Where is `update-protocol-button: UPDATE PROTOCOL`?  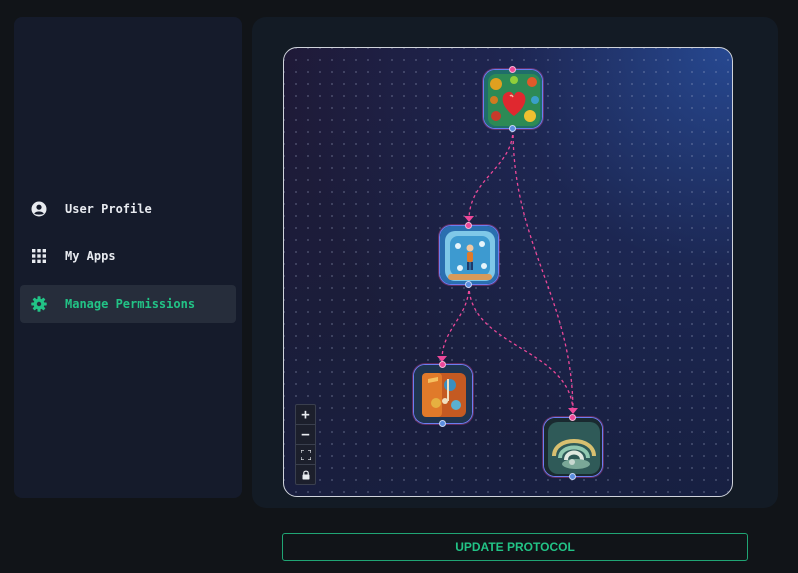
update-protocol-button: UPDATE PROTOCOL is located at coordinates (515, 547).